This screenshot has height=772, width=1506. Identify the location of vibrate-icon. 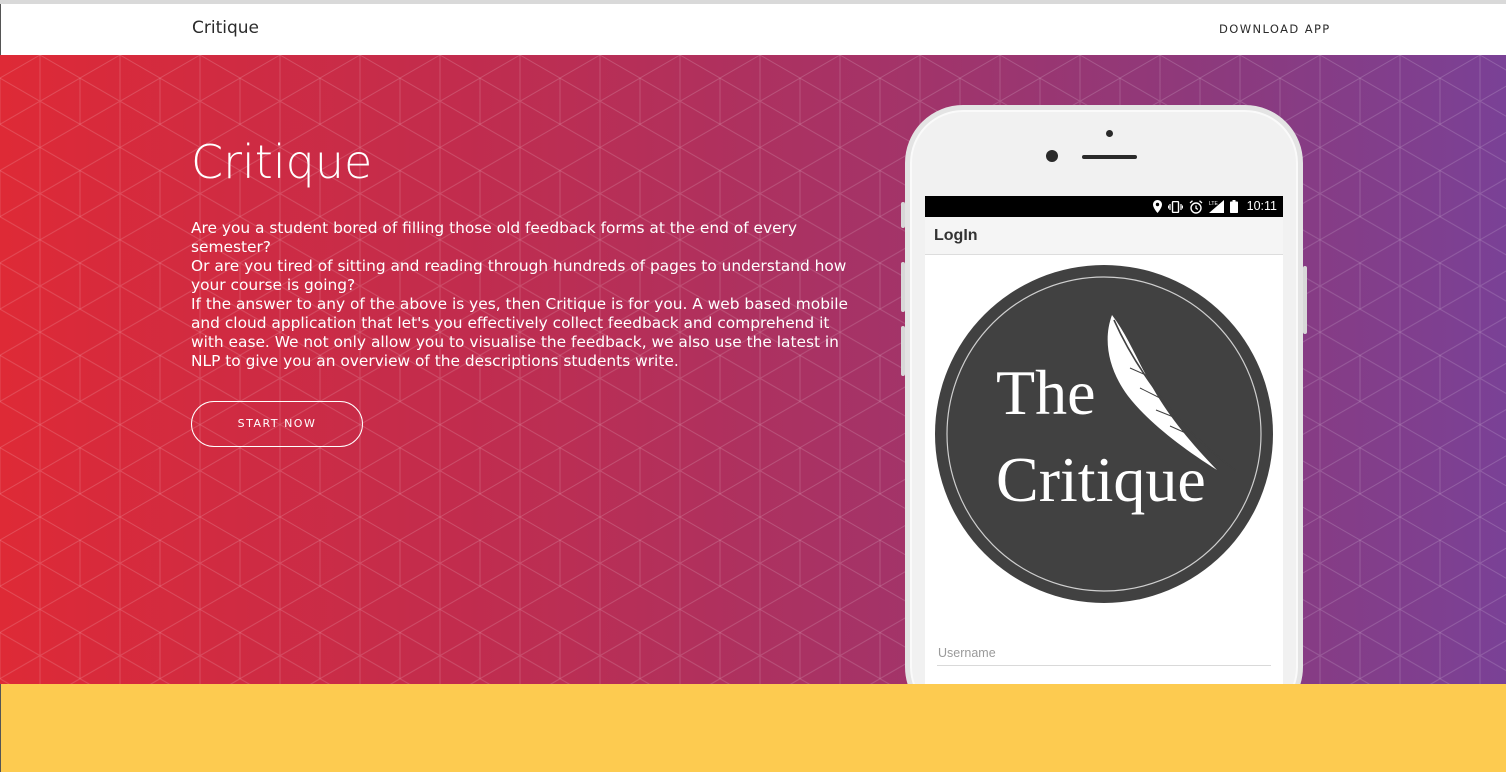
(1175, 206).